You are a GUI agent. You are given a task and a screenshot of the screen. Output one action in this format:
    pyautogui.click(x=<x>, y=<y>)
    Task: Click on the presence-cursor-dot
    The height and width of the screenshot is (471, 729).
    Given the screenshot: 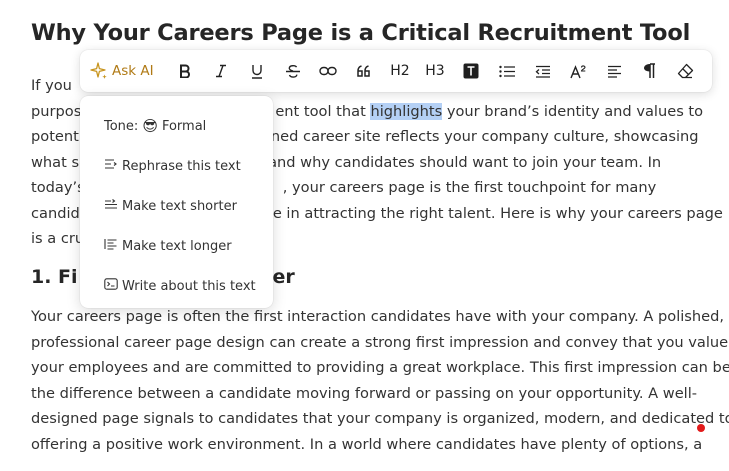 What is the action you would take?
    pyautogui.click(x=701, y=428)
    